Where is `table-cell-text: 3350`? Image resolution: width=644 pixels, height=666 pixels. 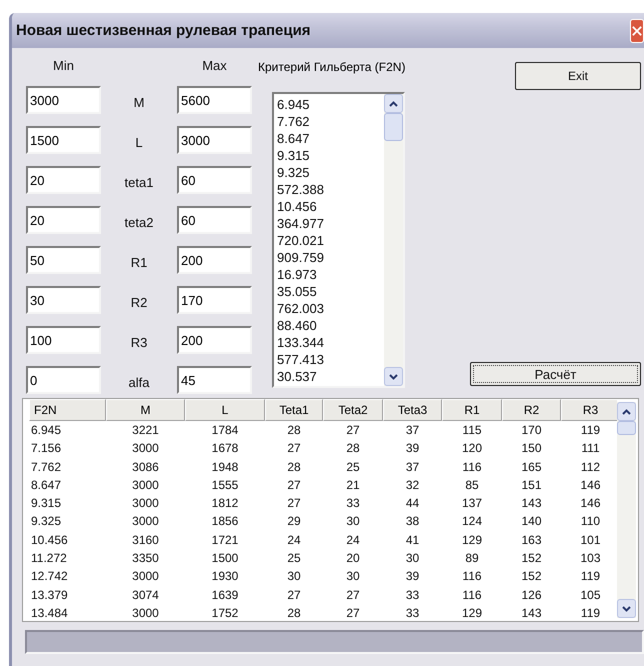 table-cell-text: 3350 is located at coordinates (145, 559).